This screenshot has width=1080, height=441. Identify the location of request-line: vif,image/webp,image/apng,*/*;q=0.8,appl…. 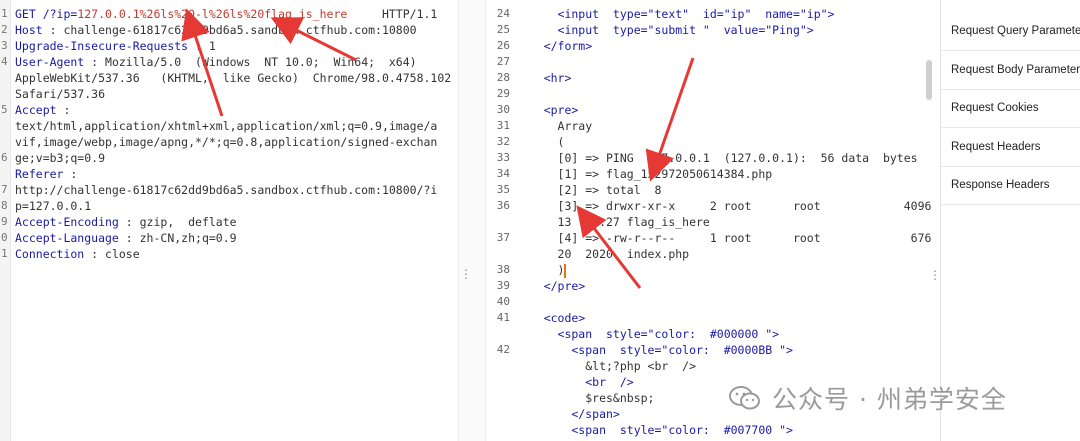
(226, 142).